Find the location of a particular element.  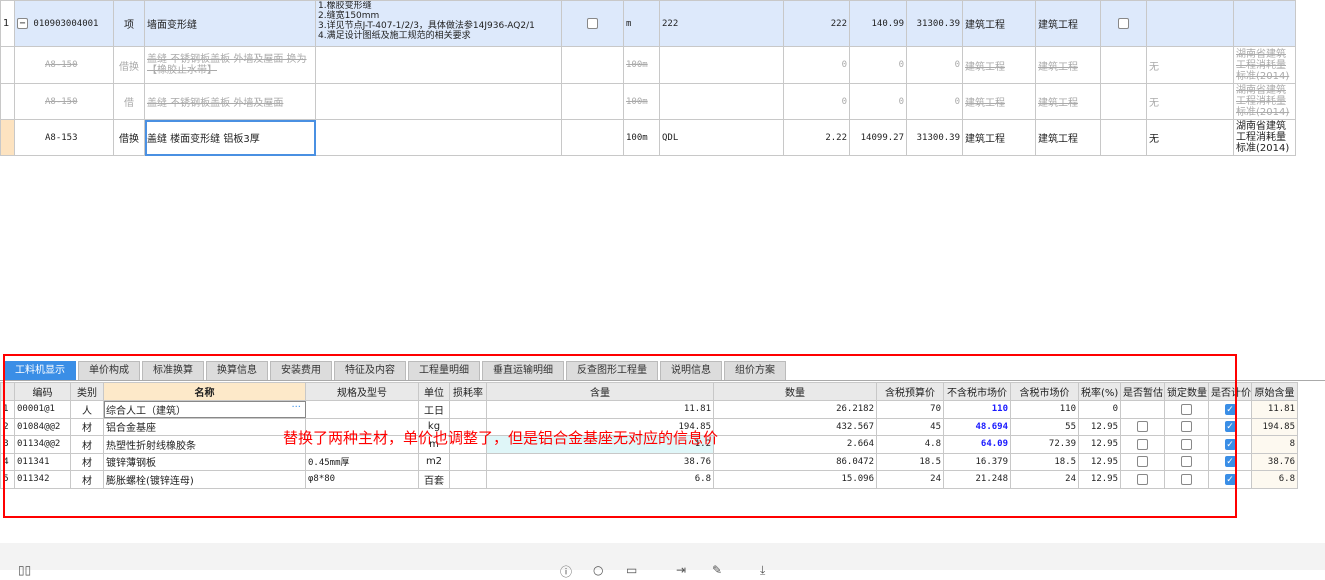

col-header-code: 编码 is located at coordinates (42, 391).